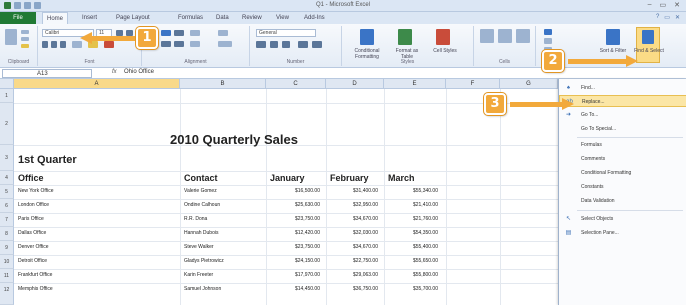  What do you see at coordinates (25, 39) in the screenshot?
I see `copy-icon` at bounding box center [25, 39].